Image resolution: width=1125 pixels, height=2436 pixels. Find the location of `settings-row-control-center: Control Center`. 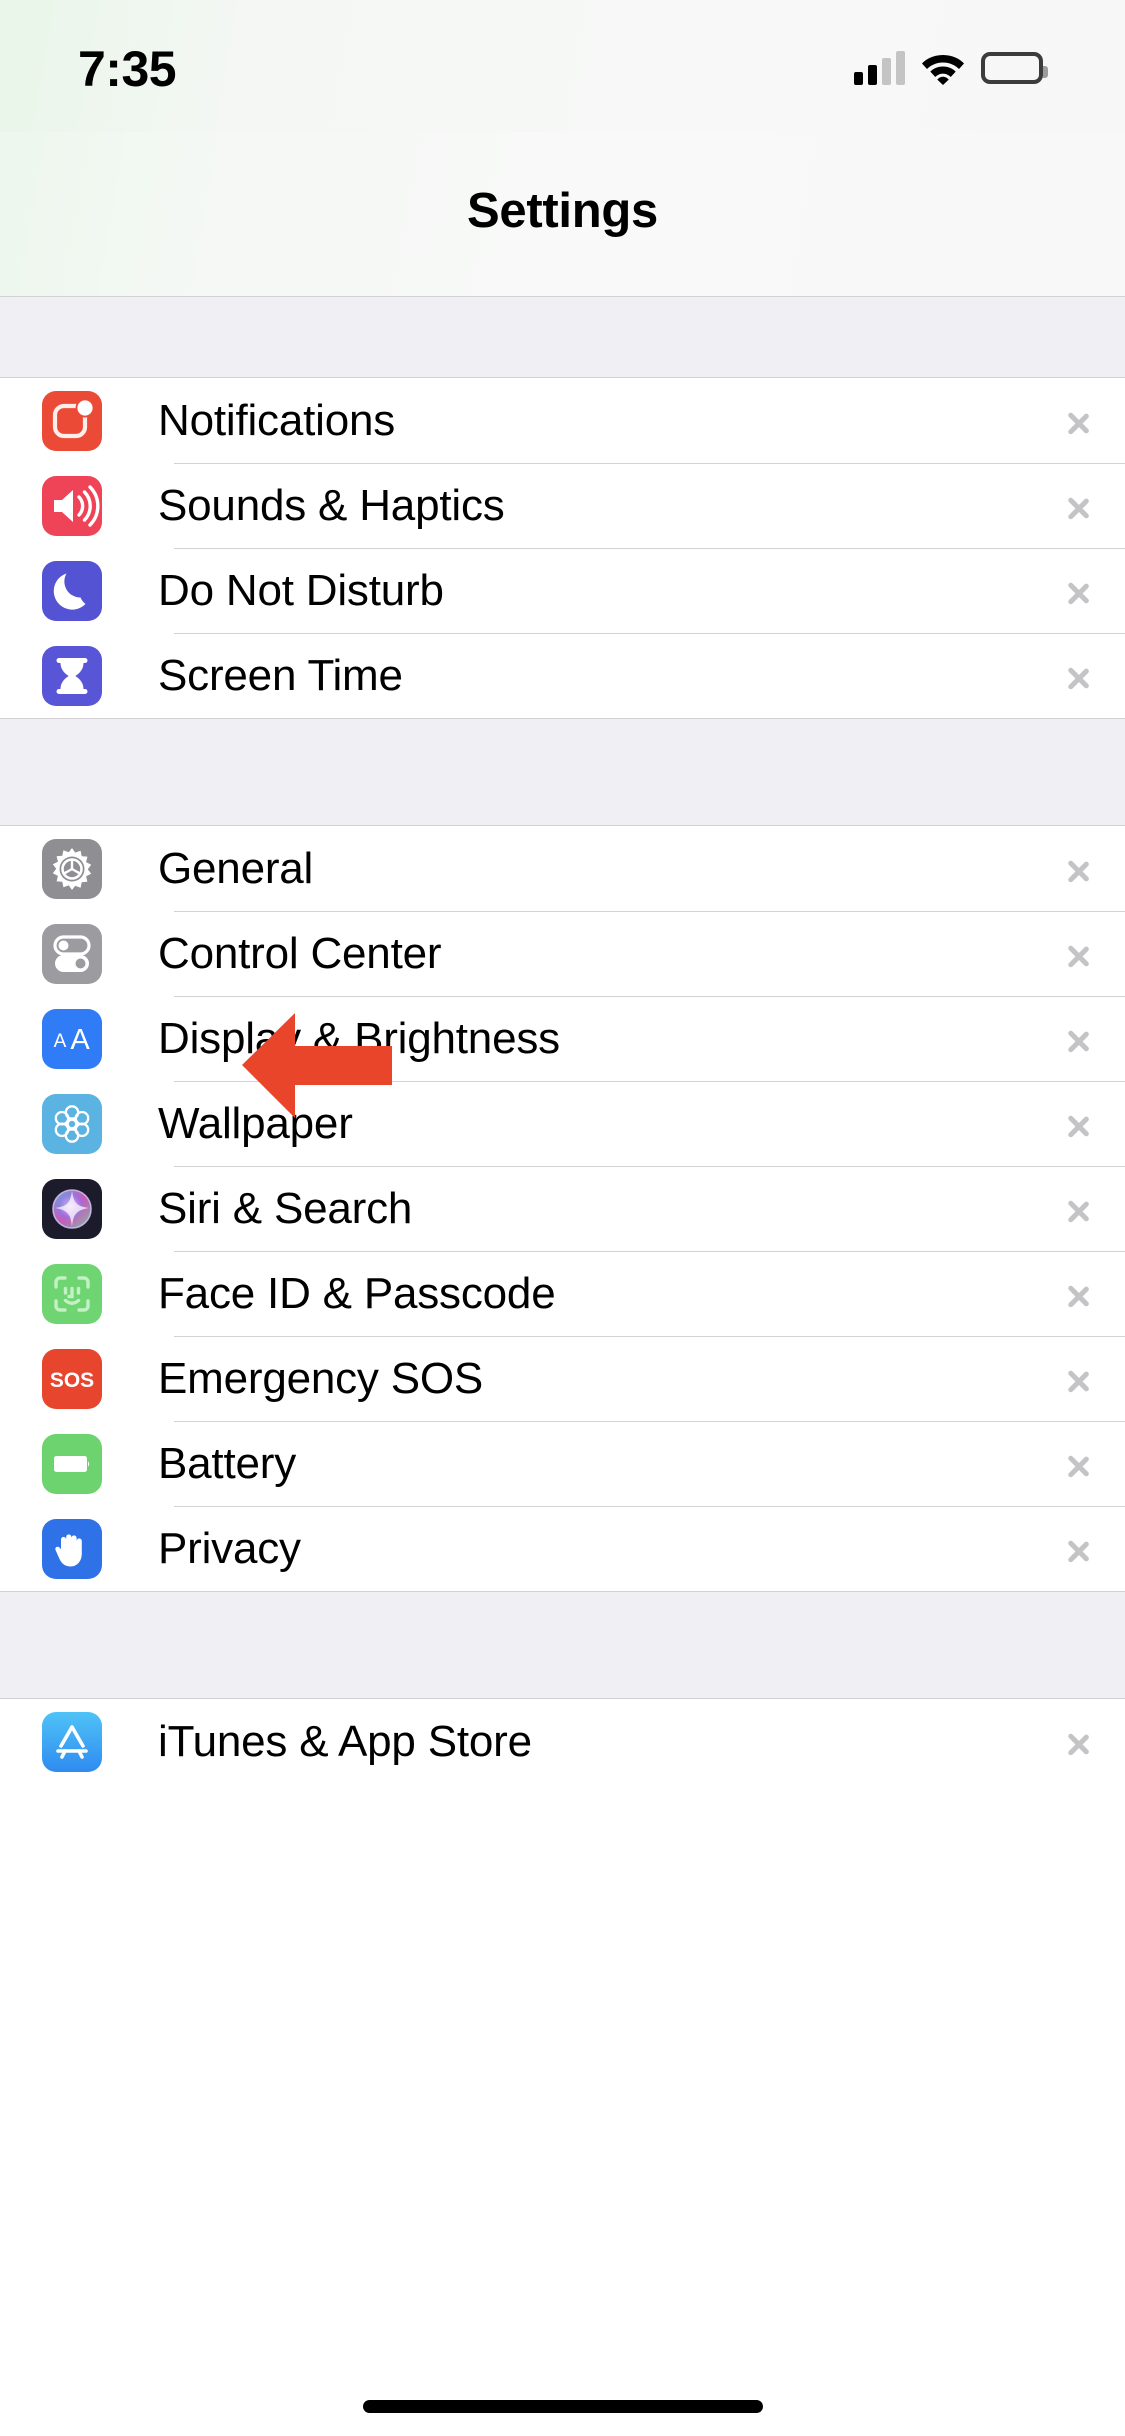

settings-row-control-center: Control Center is located at coordinates (562, 953).